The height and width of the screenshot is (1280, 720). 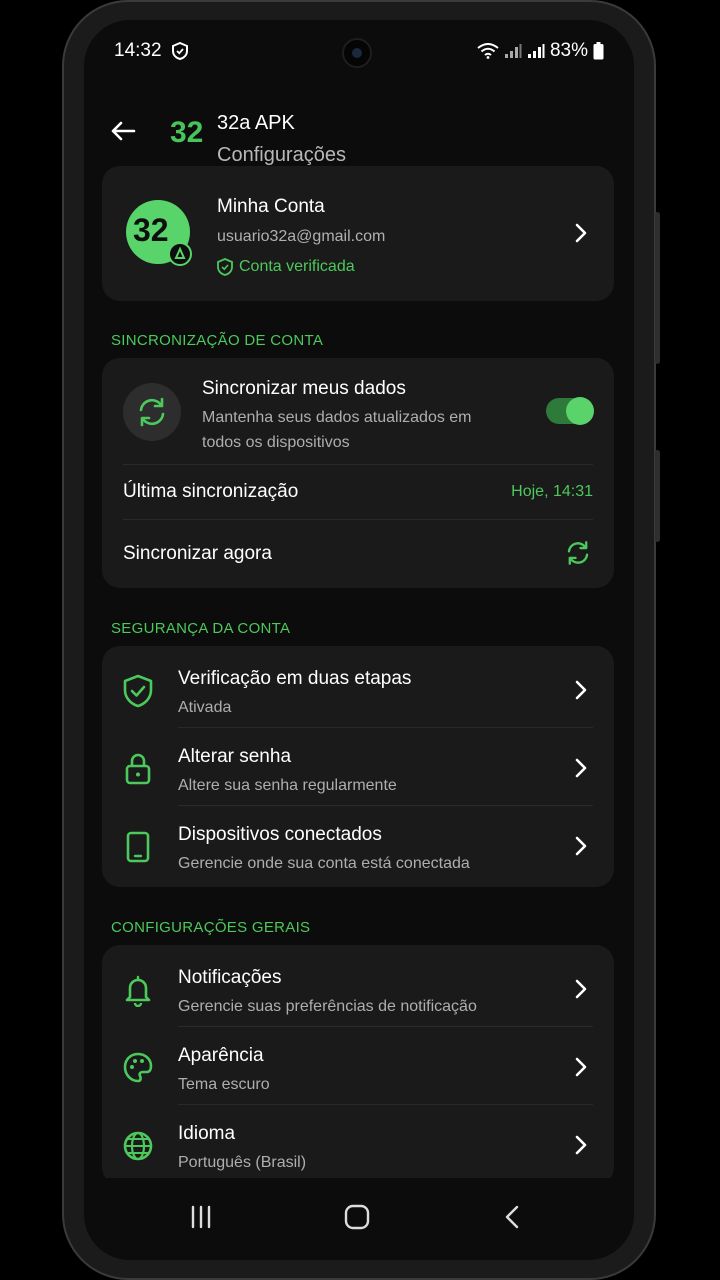 What do you see at coordinates (205, 707) in the screenshot?
I see `item-subtitle: Ativada` at bounding box center [205, 707].